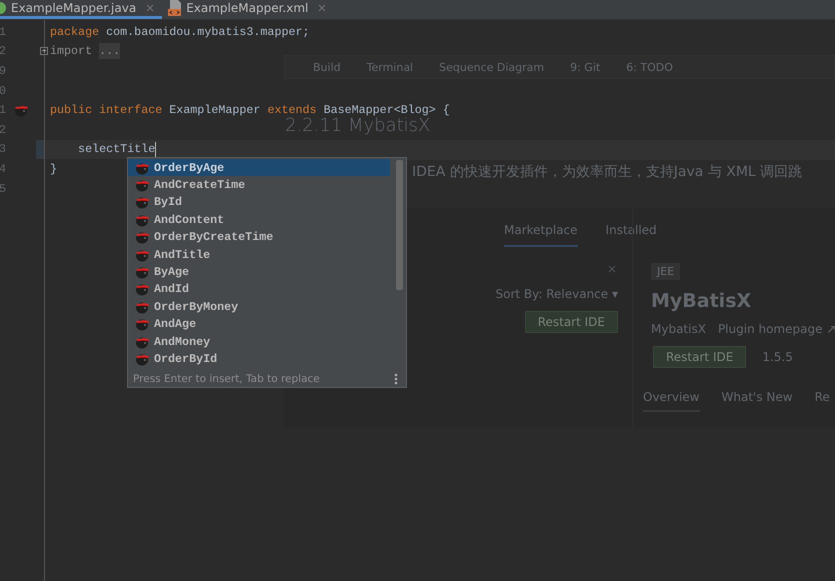  What do you see at coordinates (250, 110) in the screenshot?
I see `code-line: public interface ExampleMapper extends BaseMapper<Blog> {` at bounding box center [250, 110].